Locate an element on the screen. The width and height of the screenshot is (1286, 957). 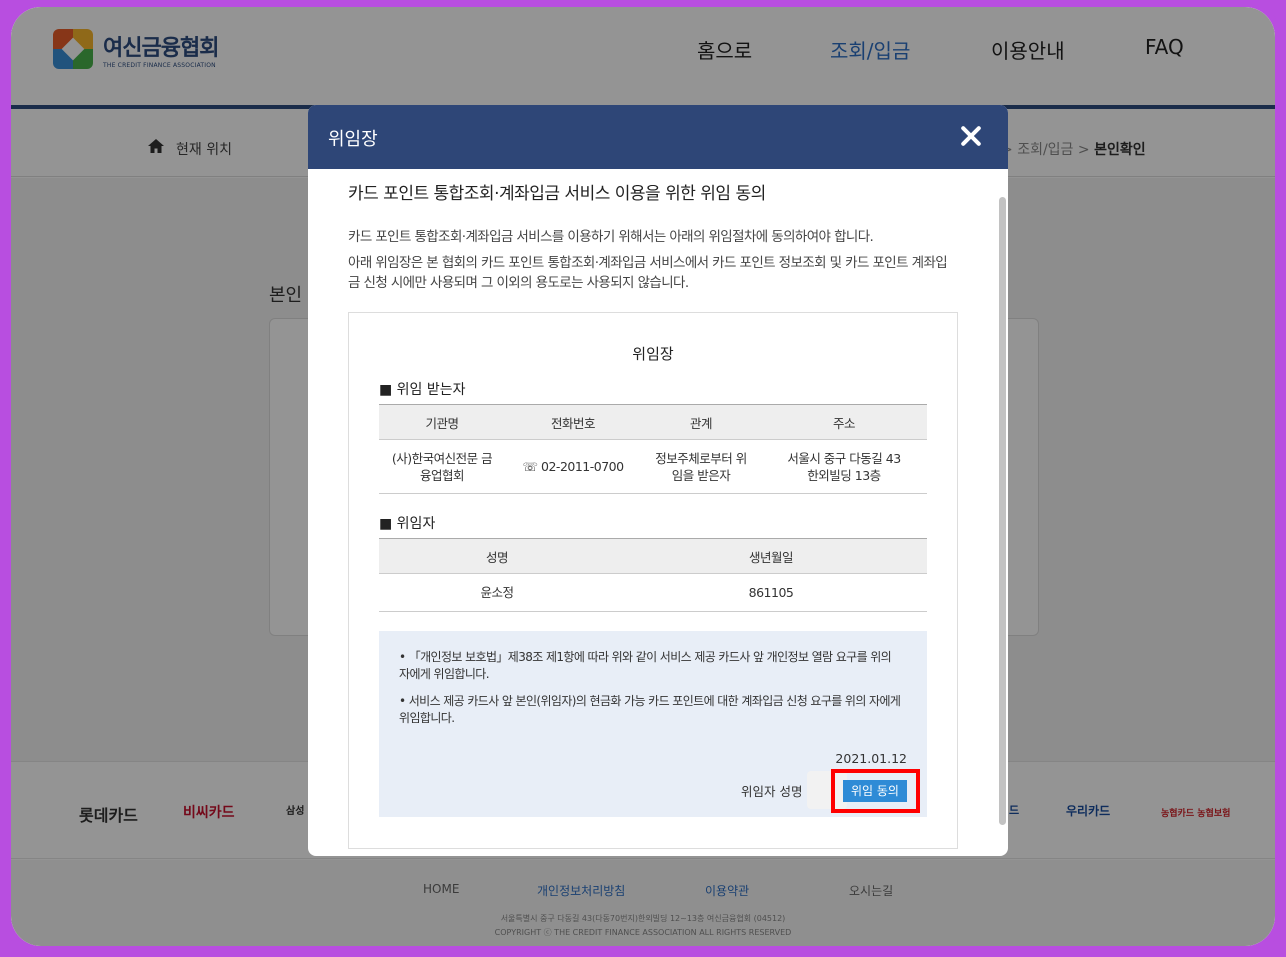
close-icon is located at coordinates (971, 136).